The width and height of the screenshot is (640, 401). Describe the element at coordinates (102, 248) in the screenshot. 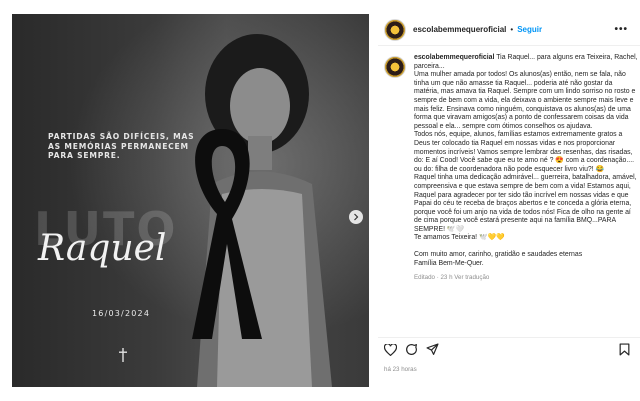

I see `memorial-name: Raquel` at that location.